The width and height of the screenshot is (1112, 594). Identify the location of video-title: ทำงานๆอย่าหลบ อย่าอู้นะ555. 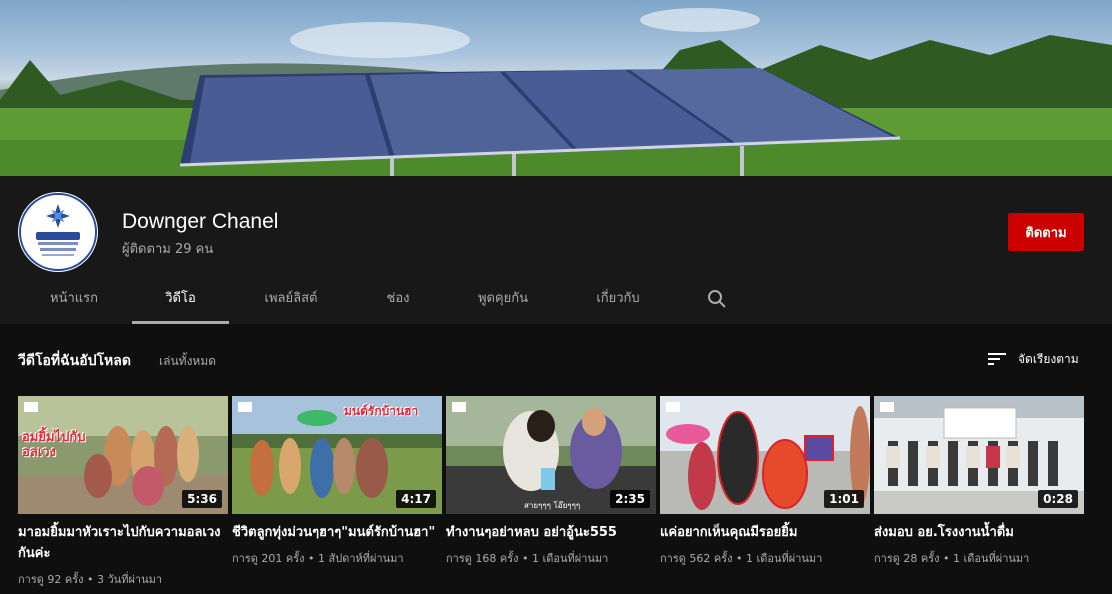
(548, 532).